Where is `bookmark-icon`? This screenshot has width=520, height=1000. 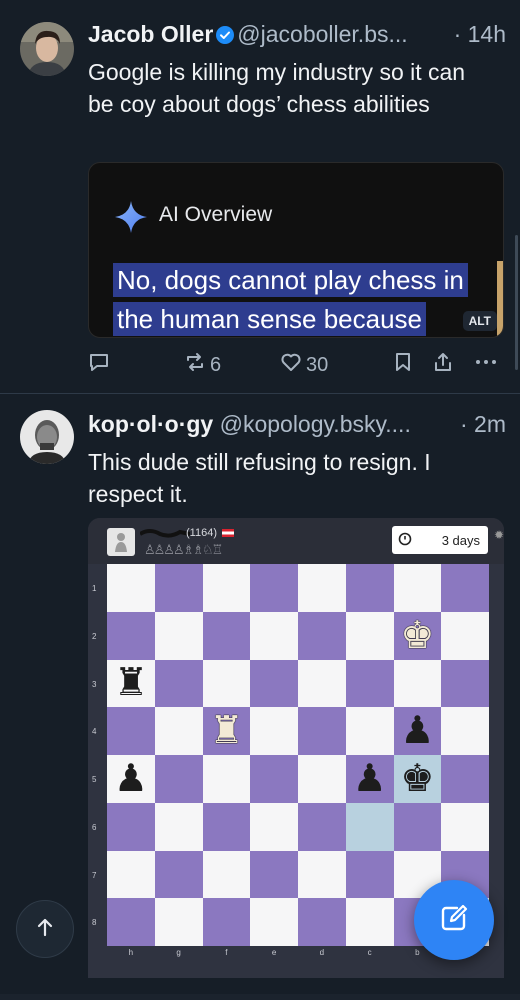 bookmark-icon is located at coordinates (403, 365).